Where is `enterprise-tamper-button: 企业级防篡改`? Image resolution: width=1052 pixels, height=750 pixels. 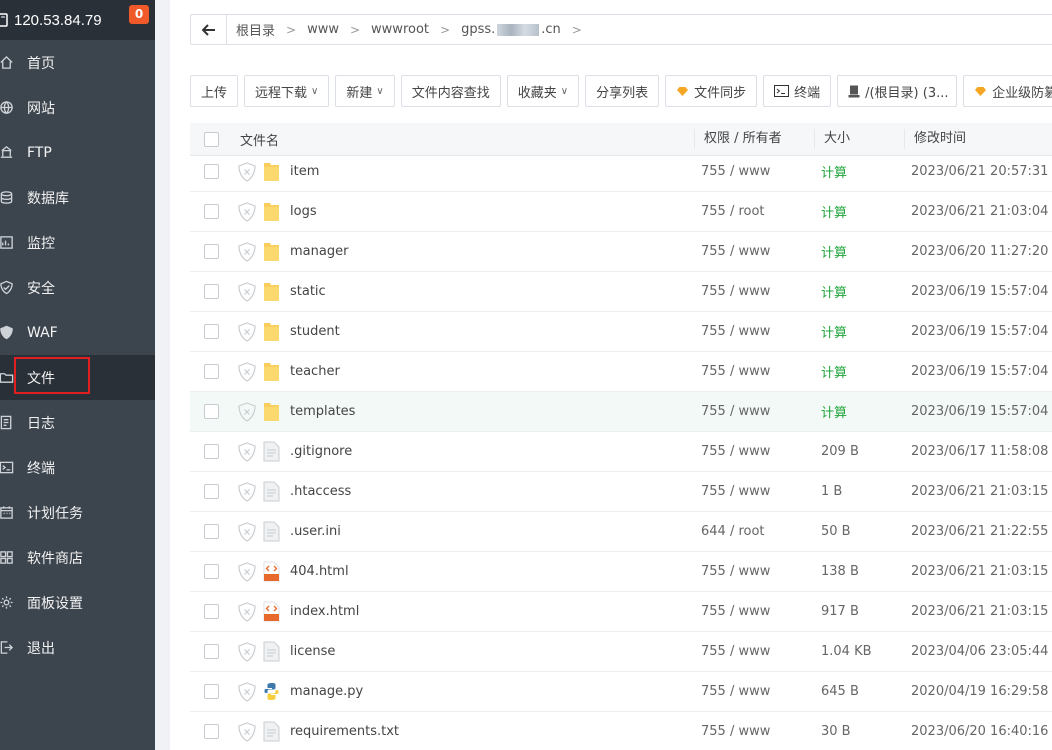 enterprise-tamper-button: 企业级防篡改 is located at coordinates (1007, 91).